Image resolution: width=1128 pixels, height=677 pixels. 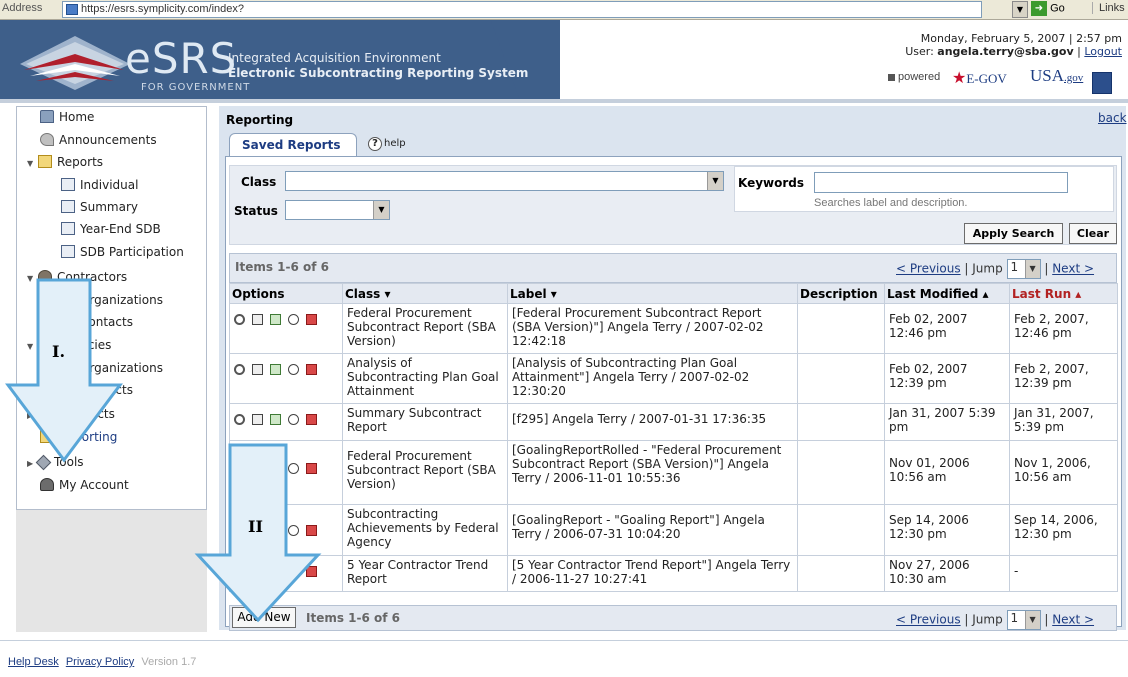 What do you see at coordinates (1112, 118) in the screenshot?
I see `back-link: back` at bounding box center [1112, 118].